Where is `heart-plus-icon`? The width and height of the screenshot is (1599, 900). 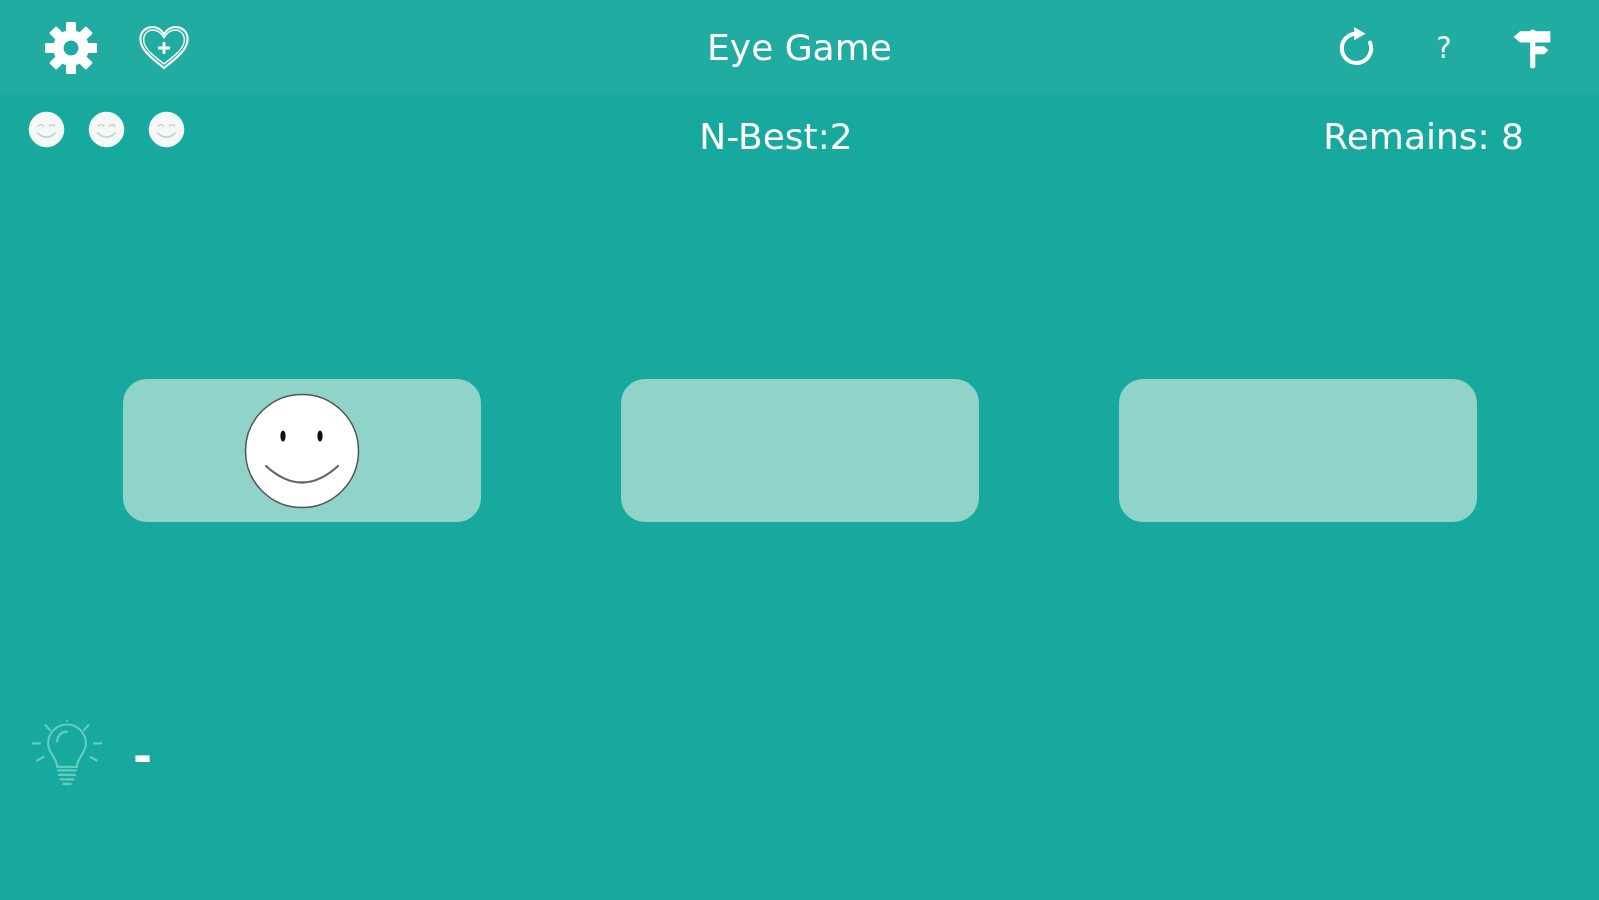 heart-plus-icon is located at coordinates (164, 47).